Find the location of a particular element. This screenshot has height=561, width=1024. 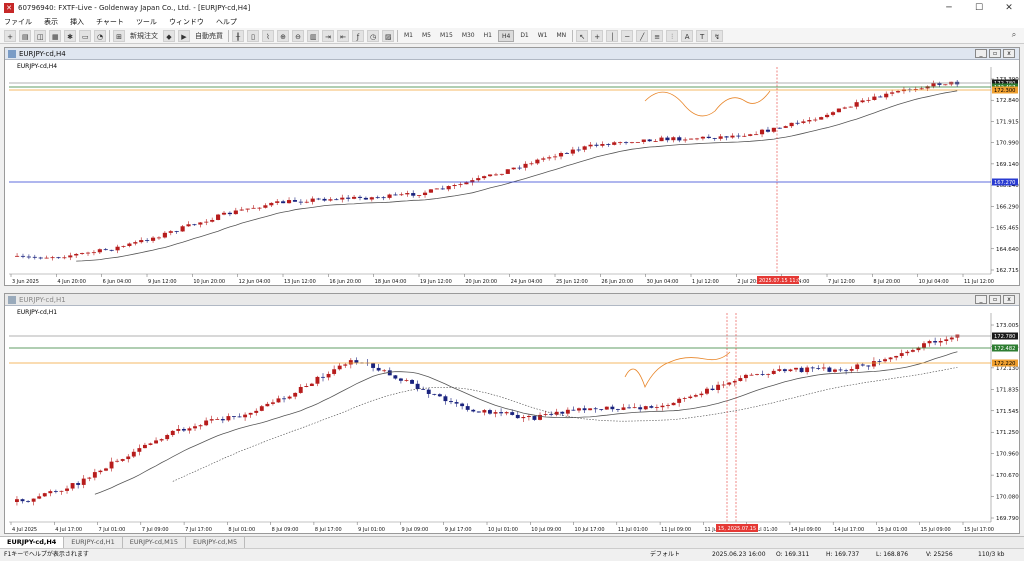

bar-chart-icon: ╫ is located at coordinates (238, 35).